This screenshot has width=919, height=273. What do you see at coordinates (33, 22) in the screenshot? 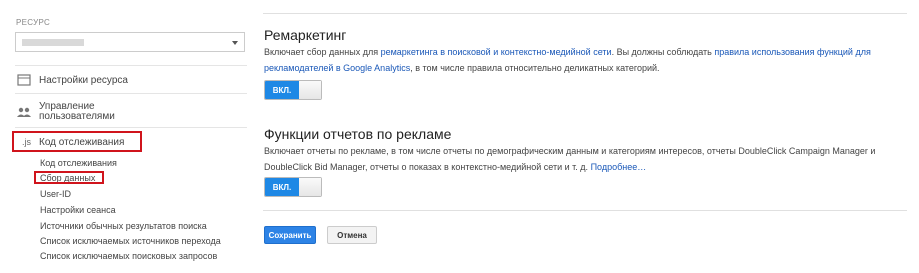
I see `resource-label: РЕСУРС` at bounding box center [33, 22].